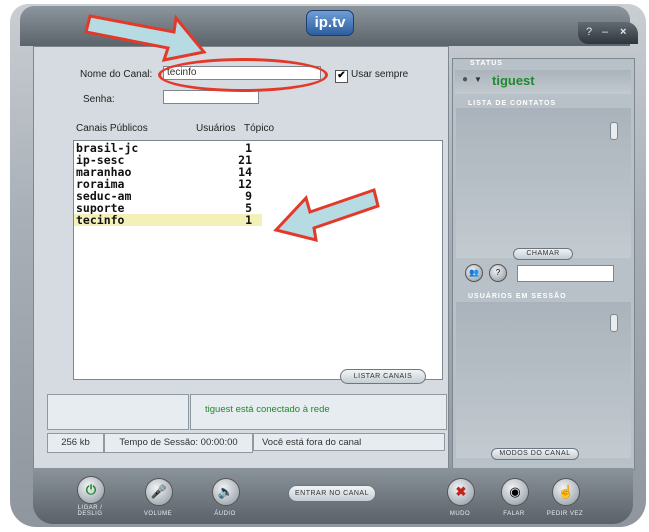 The height and width of the screenshot is (532, 649). What do you see at coordinates (513, 80) in the screenshot?
I see `user-name: tiguest` at bounding box center [513, 80].